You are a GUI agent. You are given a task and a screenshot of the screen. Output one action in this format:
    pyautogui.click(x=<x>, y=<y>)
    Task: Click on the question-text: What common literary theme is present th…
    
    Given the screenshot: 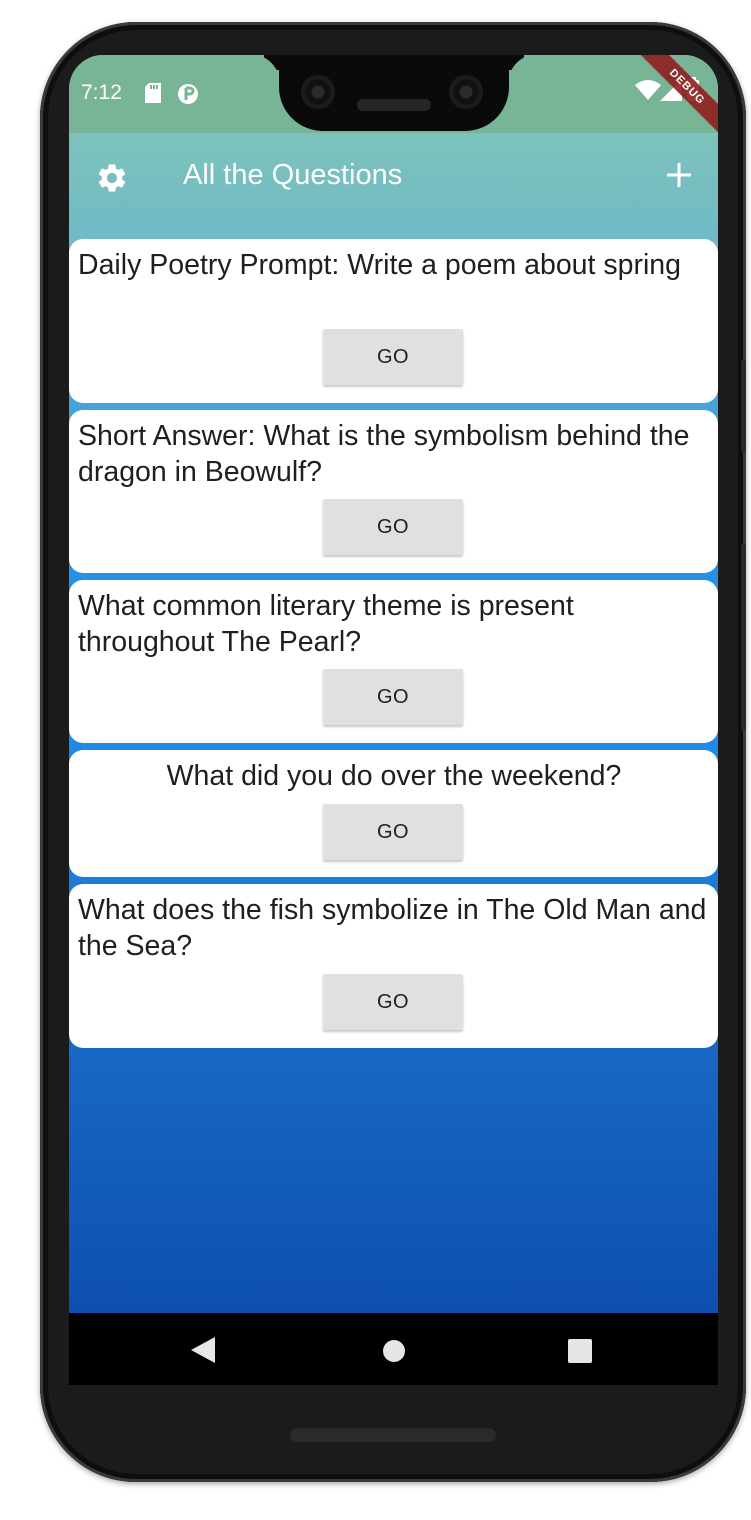 What is the action you would take?
    pyautogui.click(x=326, y=624)
    